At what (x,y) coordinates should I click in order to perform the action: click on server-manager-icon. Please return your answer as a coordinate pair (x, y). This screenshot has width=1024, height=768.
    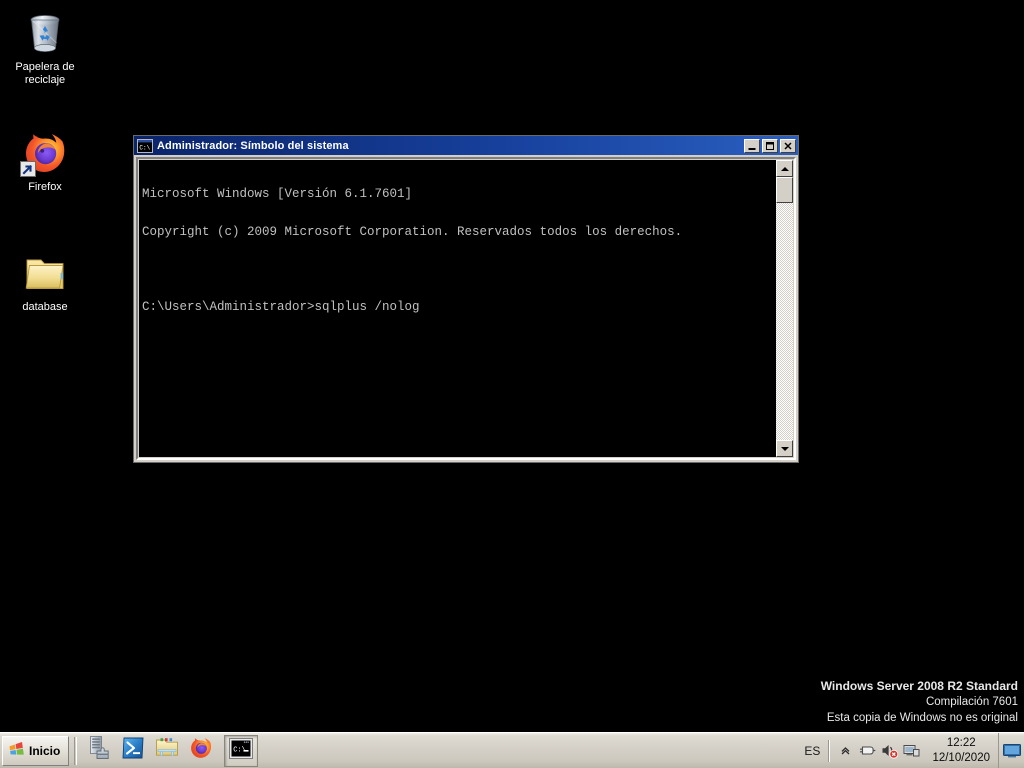
    Looking at the image, I should click on (99, 750).